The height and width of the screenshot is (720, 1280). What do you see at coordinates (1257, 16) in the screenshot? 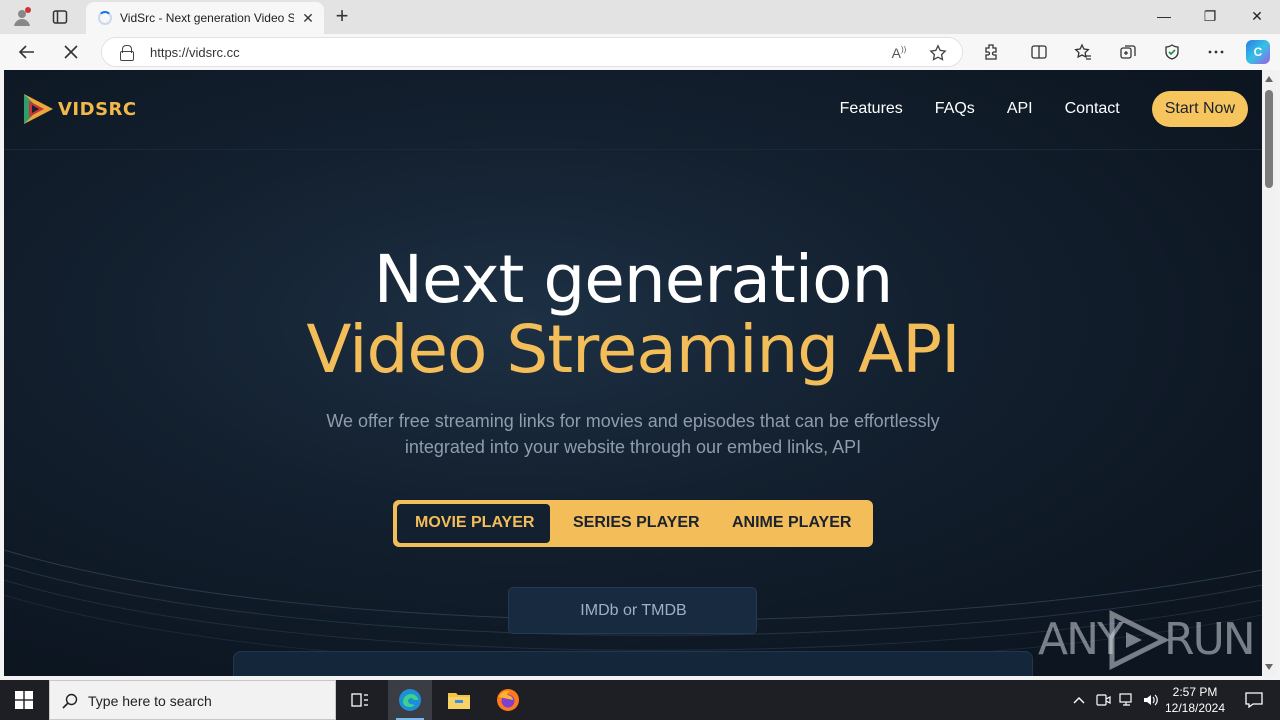
I see `window-close-button: ✕` at bounding box center [1257, 16].